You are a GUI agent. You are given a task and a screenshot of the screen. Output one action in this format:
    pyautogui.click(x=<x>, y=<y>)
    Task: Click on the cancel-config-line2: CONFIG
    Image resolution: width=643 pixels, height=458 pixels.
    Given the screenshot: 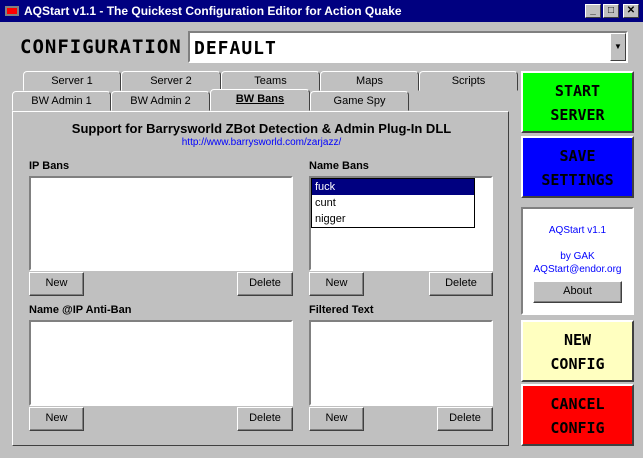 What is the action you would take?
    pyautogui.click(x=577, y=428)
    